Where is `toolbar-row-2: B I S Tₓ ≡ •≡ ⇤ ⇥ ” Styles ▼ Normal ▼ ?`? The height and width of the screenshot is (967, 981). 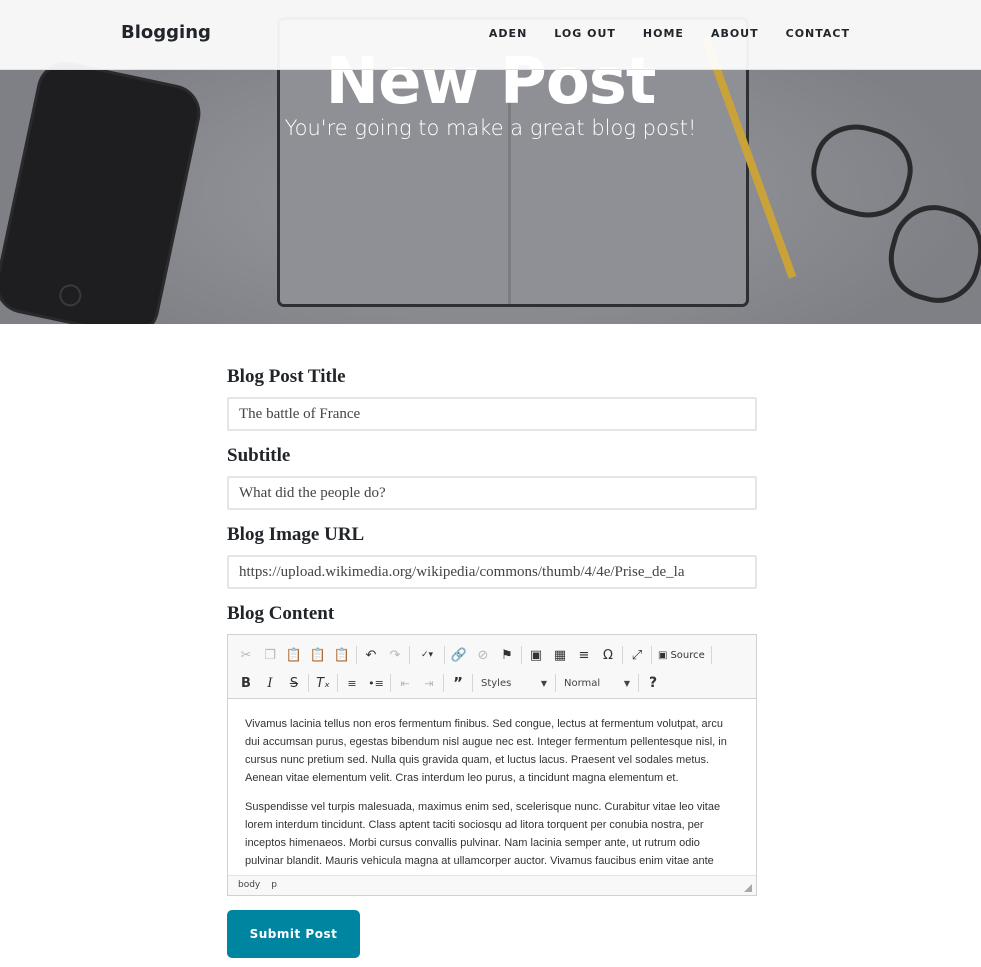 toolbar-row-2: B I S Tₓ ≡ •≡ ⇤ ⇥ ” Styles ▼ Normal ▼ ? is located at coordinates (492, 683).